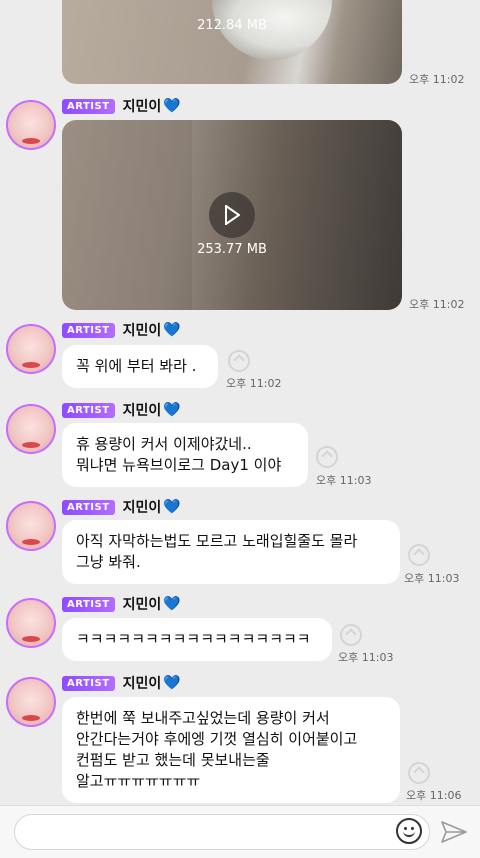 This screenshot has width=480, height=858. What do you see at coordinates (140, 366) in the screenshot?
I see `message-bubble: 꼭 위에 부터 봐라 .` at bounding box center [140, 366].